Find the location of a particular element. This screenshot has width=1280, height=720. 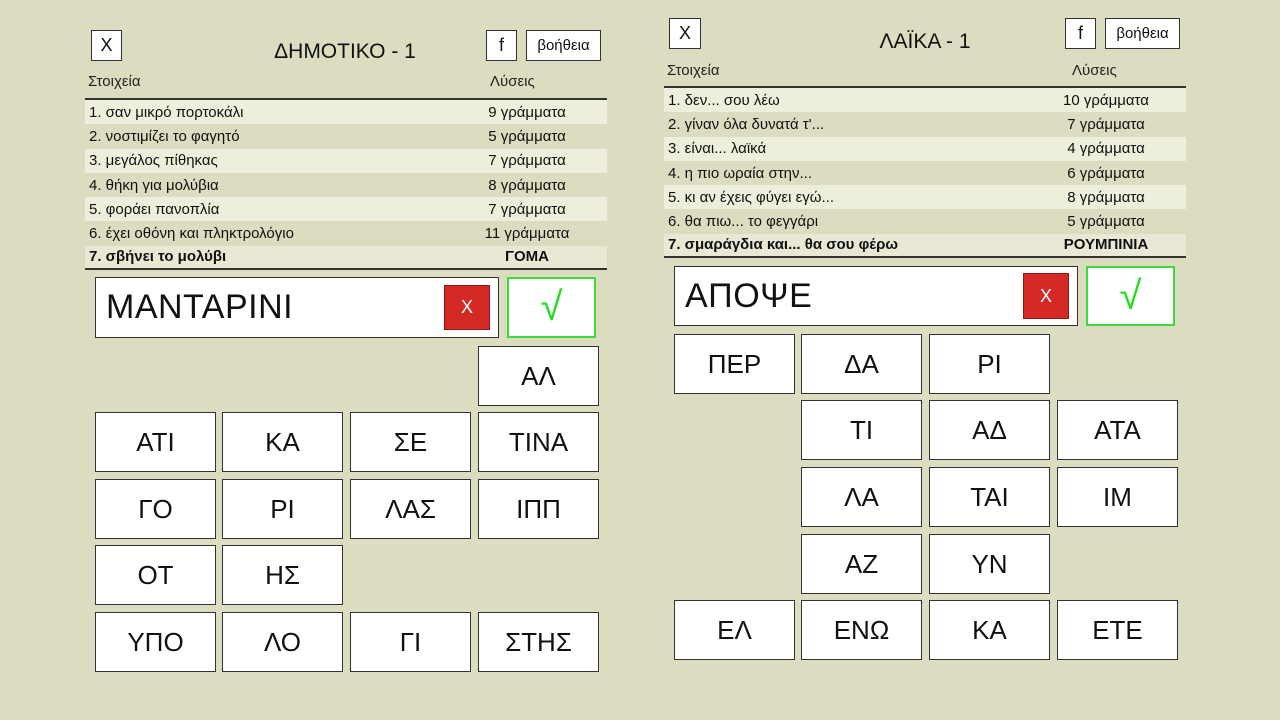

left-answer-text: ΜΑΝΤΑΡΙΝΙ is located at coordinates (200, 307).